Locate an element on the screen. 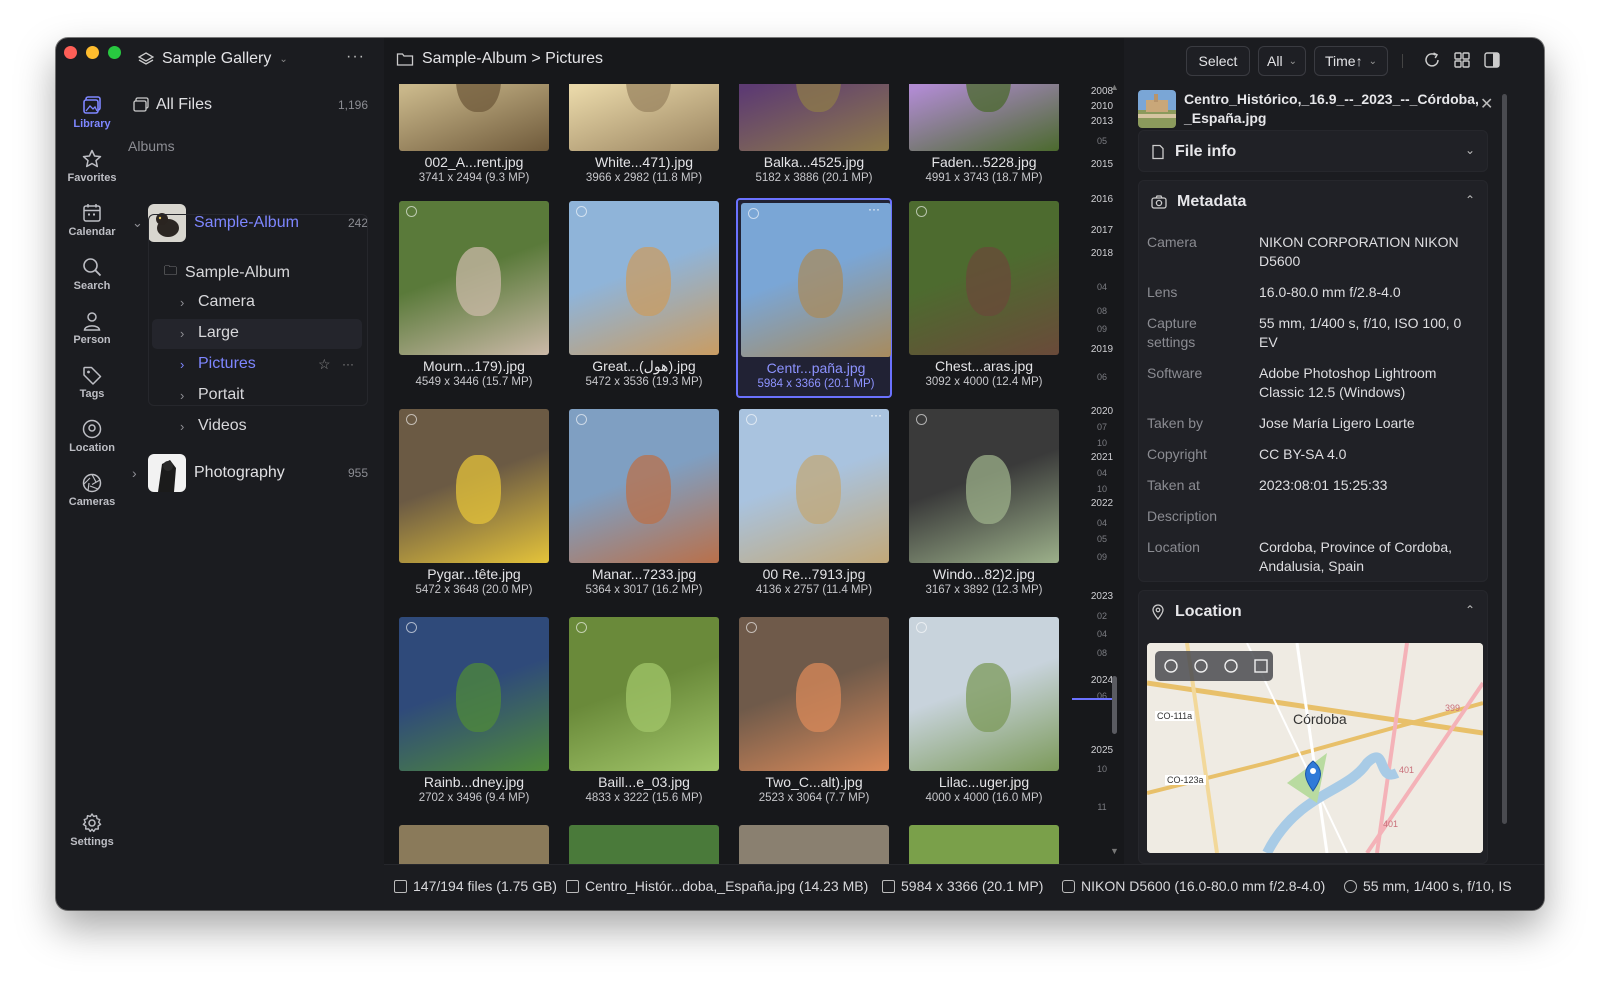  tree-item-videos: › Videos is located at coordinates (213, 426).